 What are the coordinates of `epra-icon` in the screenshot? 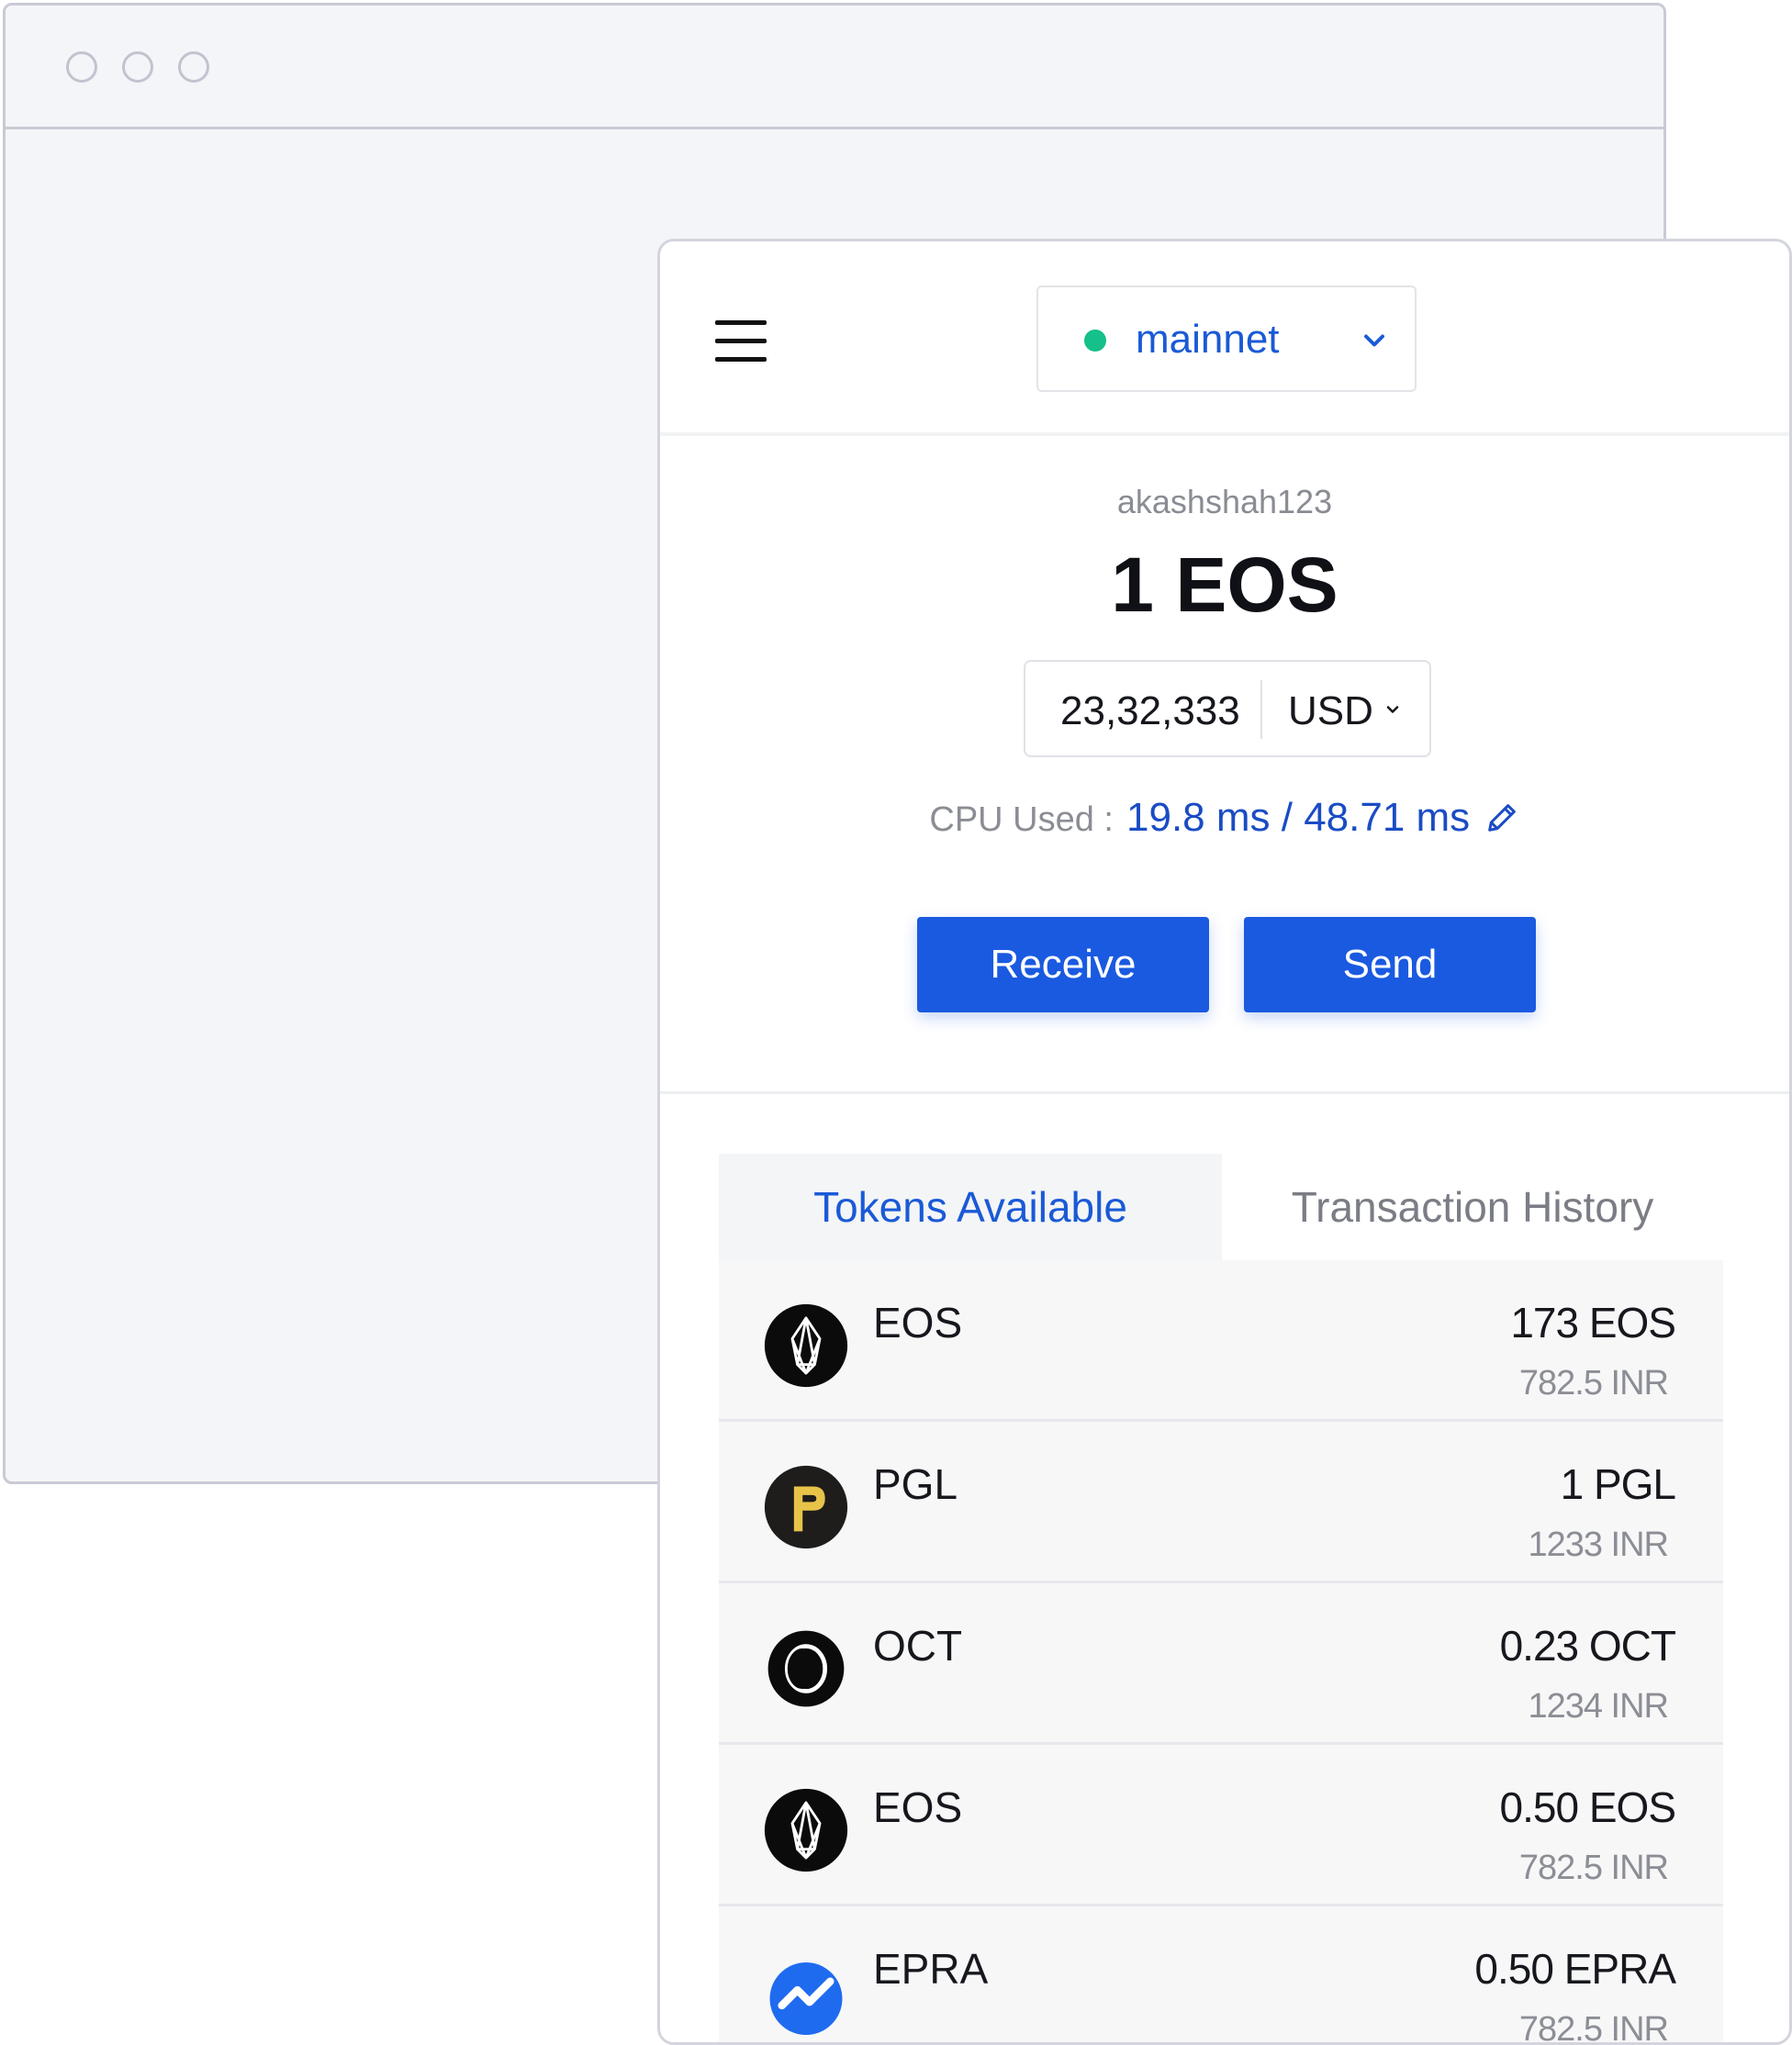 It's located at (806, 1999).